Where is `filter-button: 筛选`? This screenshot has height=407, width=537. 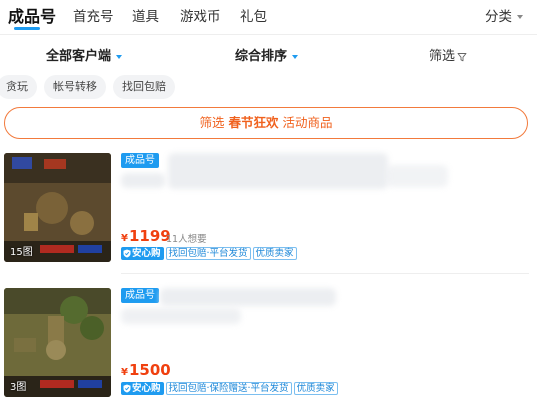 filter-button: 筛选 is located at coordinates (448, 54).